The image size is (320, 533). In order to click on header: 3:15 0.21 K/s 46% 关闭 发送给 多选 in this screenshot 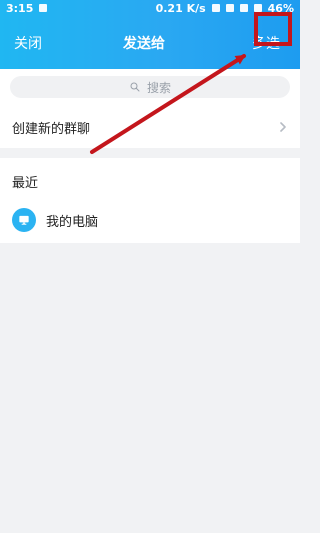, I will do `click(150, 34)`.